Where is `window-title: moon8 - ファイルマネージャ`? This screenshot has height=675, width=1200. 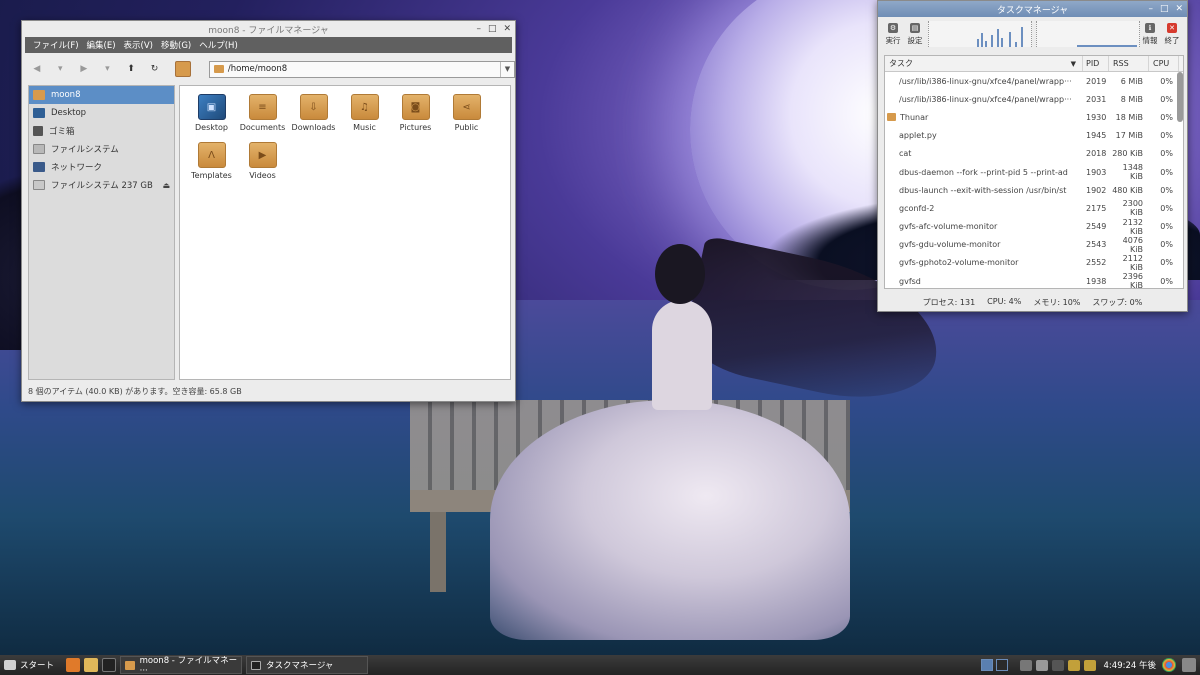 window-title: moon8 - ファイルマネージャ is located at coordinates (268, 30).